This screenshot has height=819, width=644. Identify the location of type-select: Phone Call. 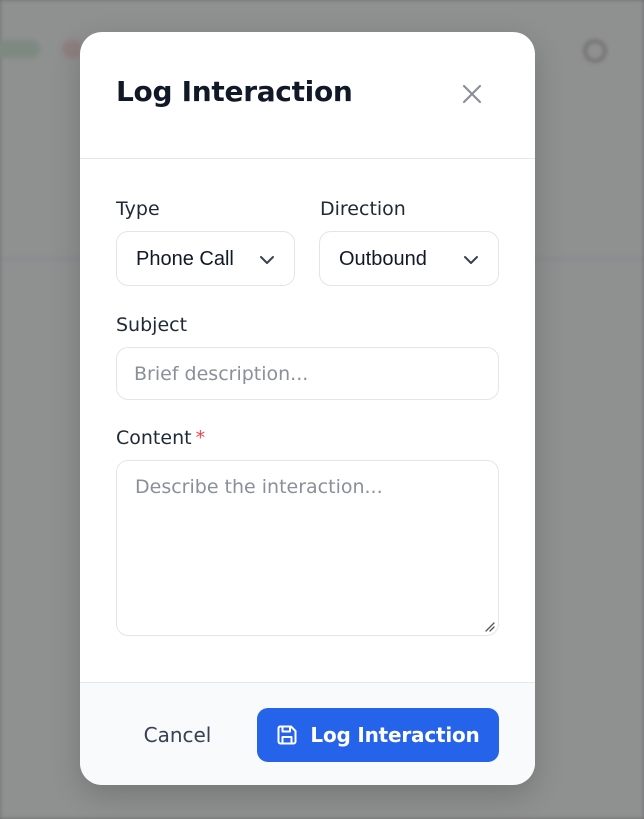
(205, 258).